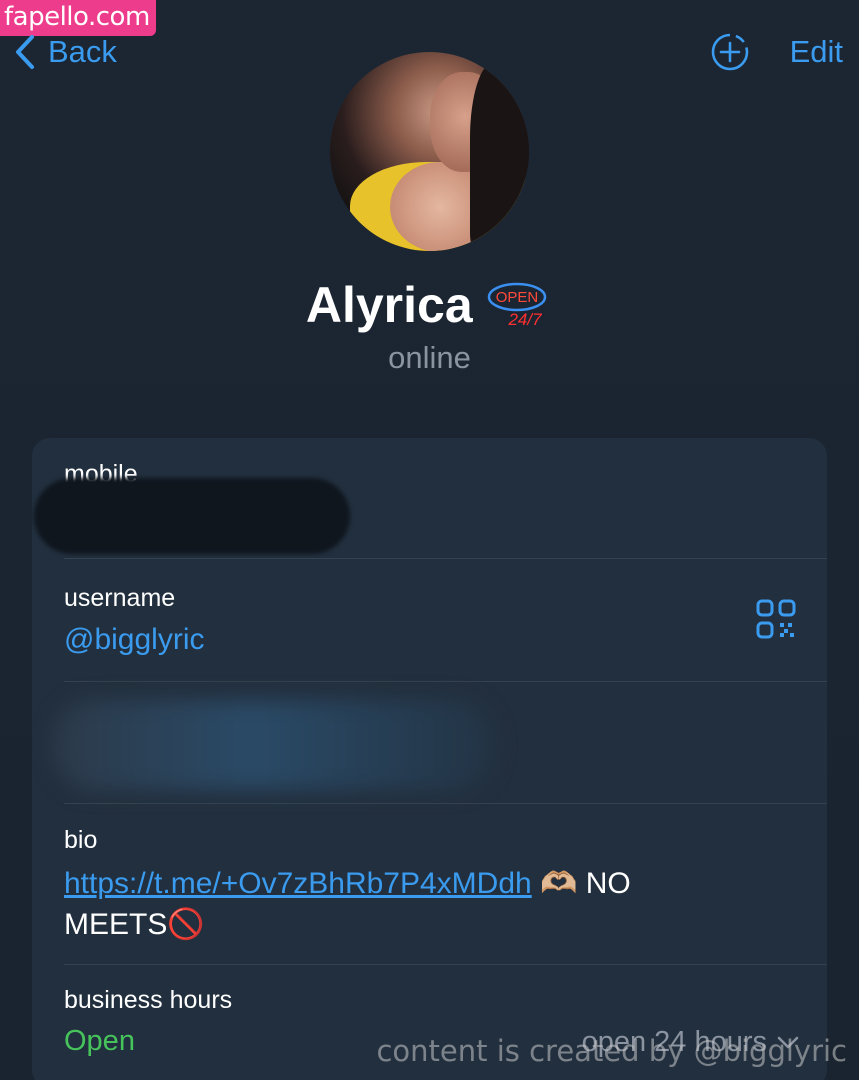 This screenshot has height=1080, width=859. What do you see at coordinates (776, 52) in the screenshot?
I see `nav-actions: Edit` at bounding box center [776, 52].